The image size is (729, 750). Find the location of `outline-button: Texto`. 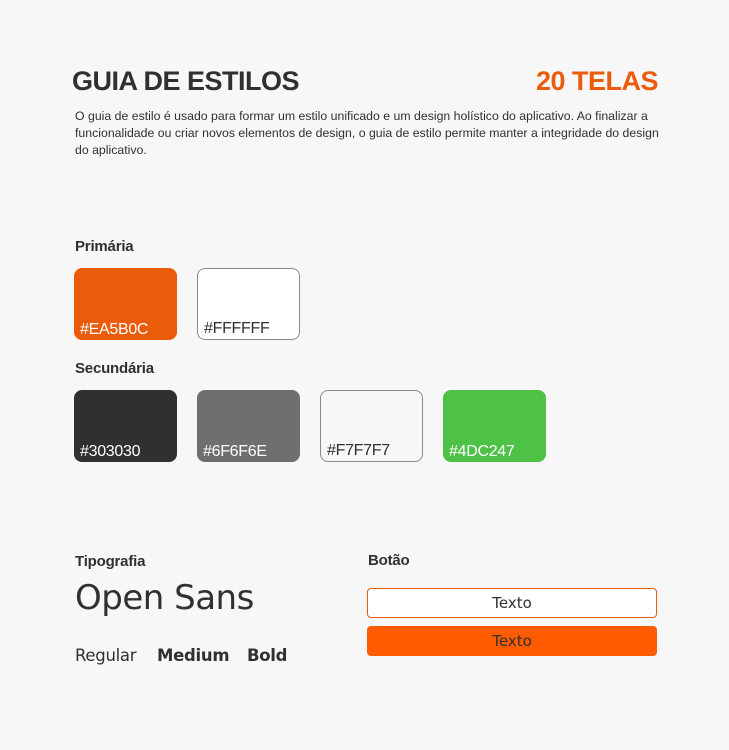

outline-button: Texto is located at coordinates (512, 603).